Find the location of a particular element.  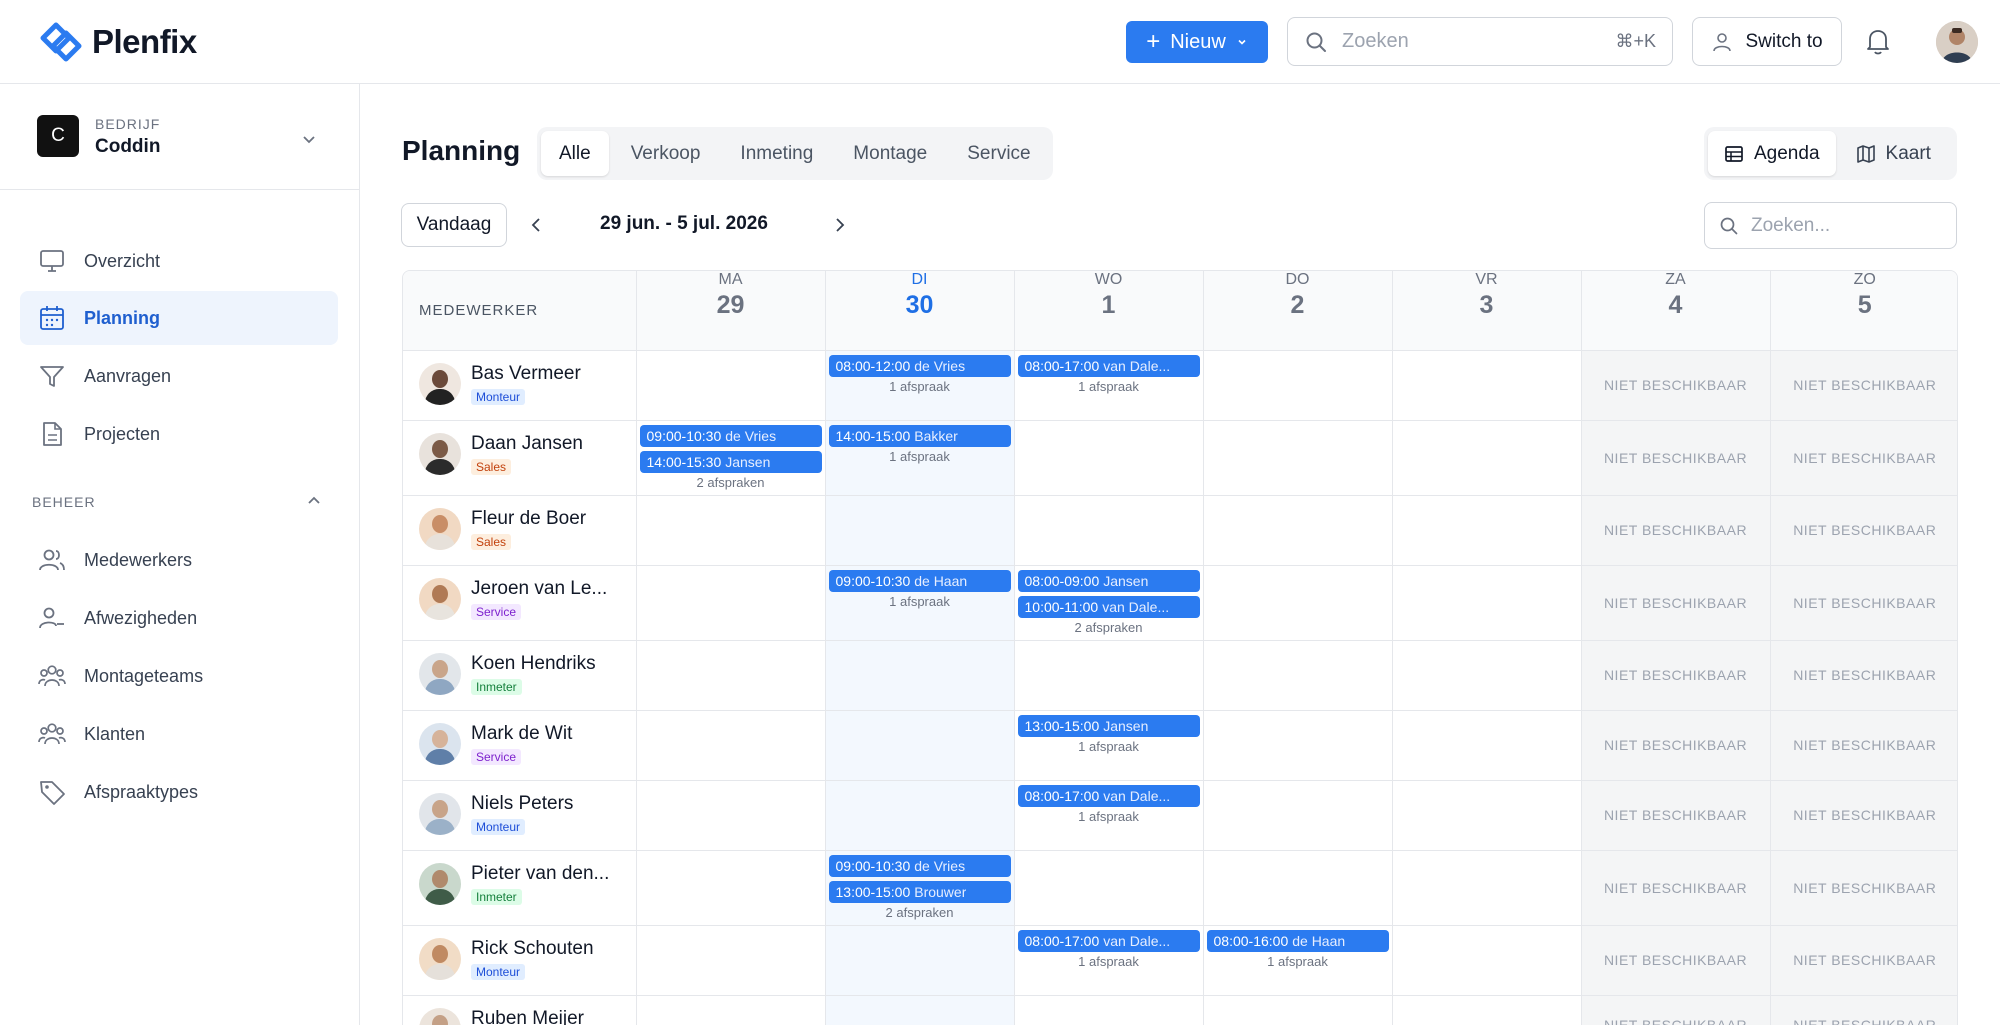

chevron-right-icon is located at coordinates (840, 225).